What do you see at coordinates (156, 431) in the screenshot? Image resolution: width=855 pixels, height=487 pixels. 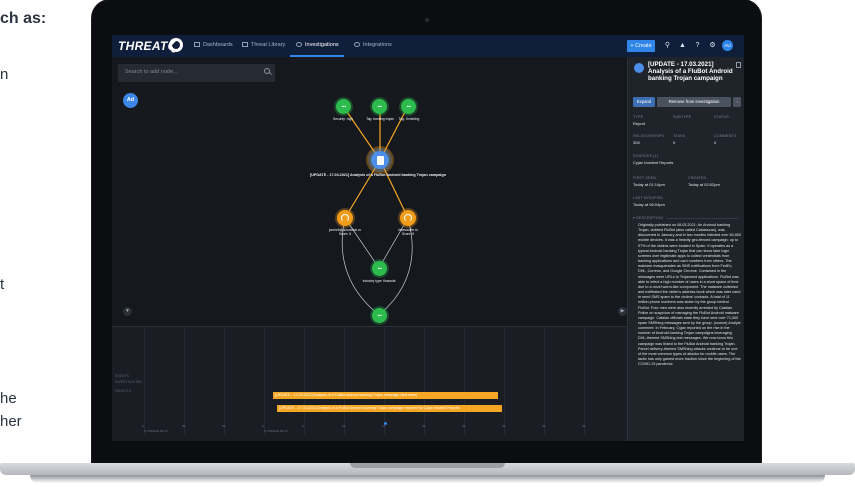 I see `timeline-date-start: 17 MARCH 00:13` at bounding box center [156, 431].